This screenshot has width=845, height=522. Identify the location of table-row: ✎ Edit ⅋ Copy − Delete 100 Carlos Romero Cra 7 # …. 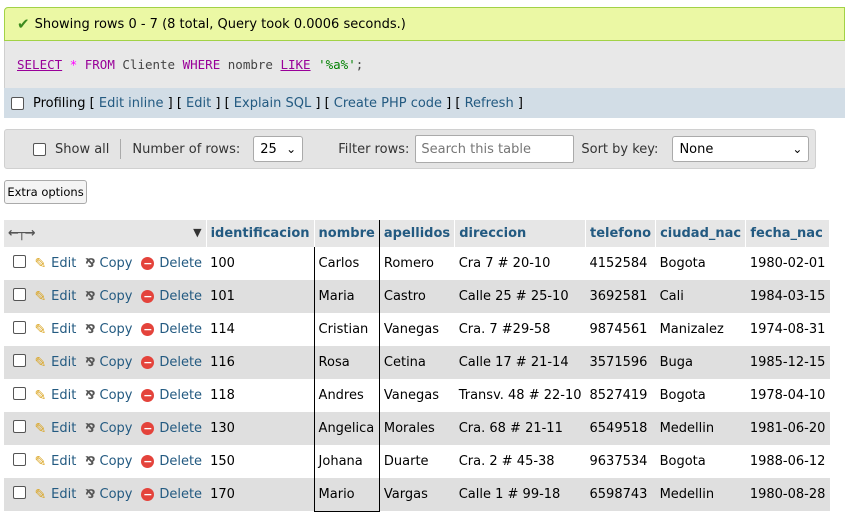
(417, 263).